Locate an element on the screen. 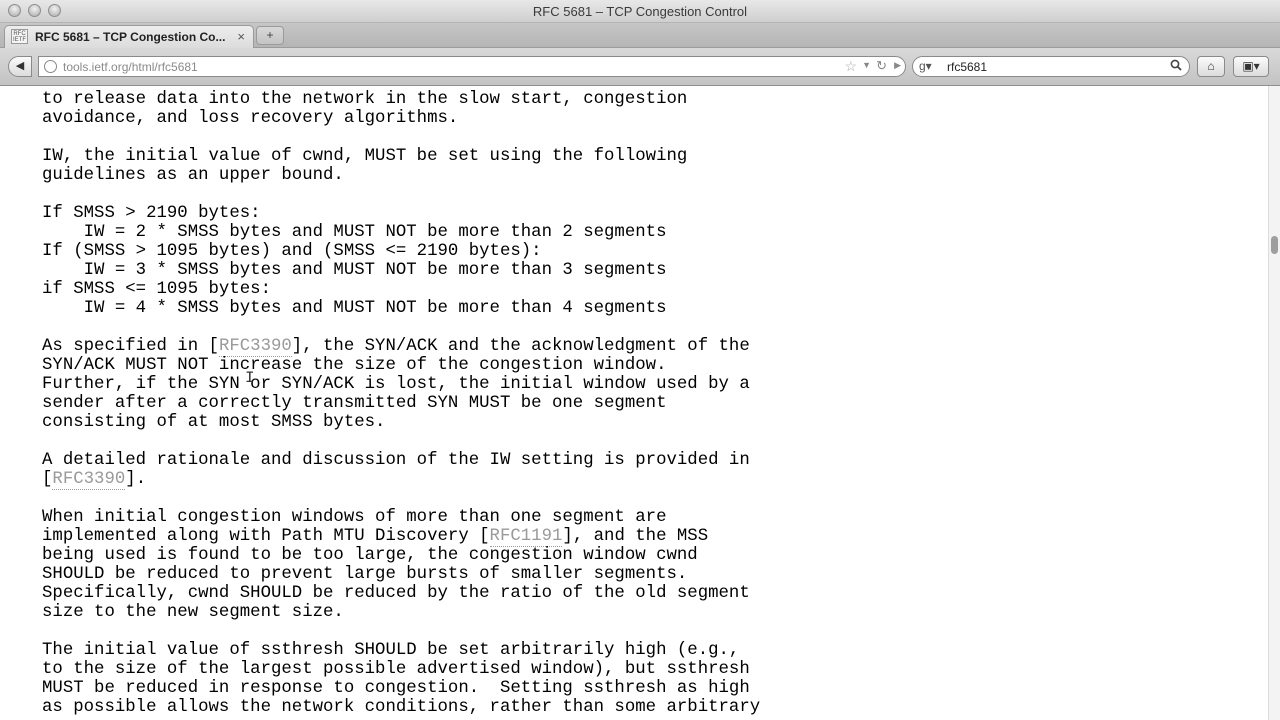 Image resolution: width=1280 pixels, height=720 pixels. tools-menu-button: ▣▾ is located at coordinates (1251, 66).